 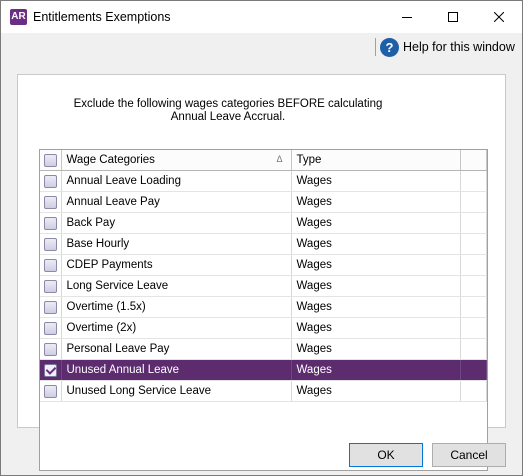 I want to click on table-row: Base Hourly Wages, so click(x=263, y=244).